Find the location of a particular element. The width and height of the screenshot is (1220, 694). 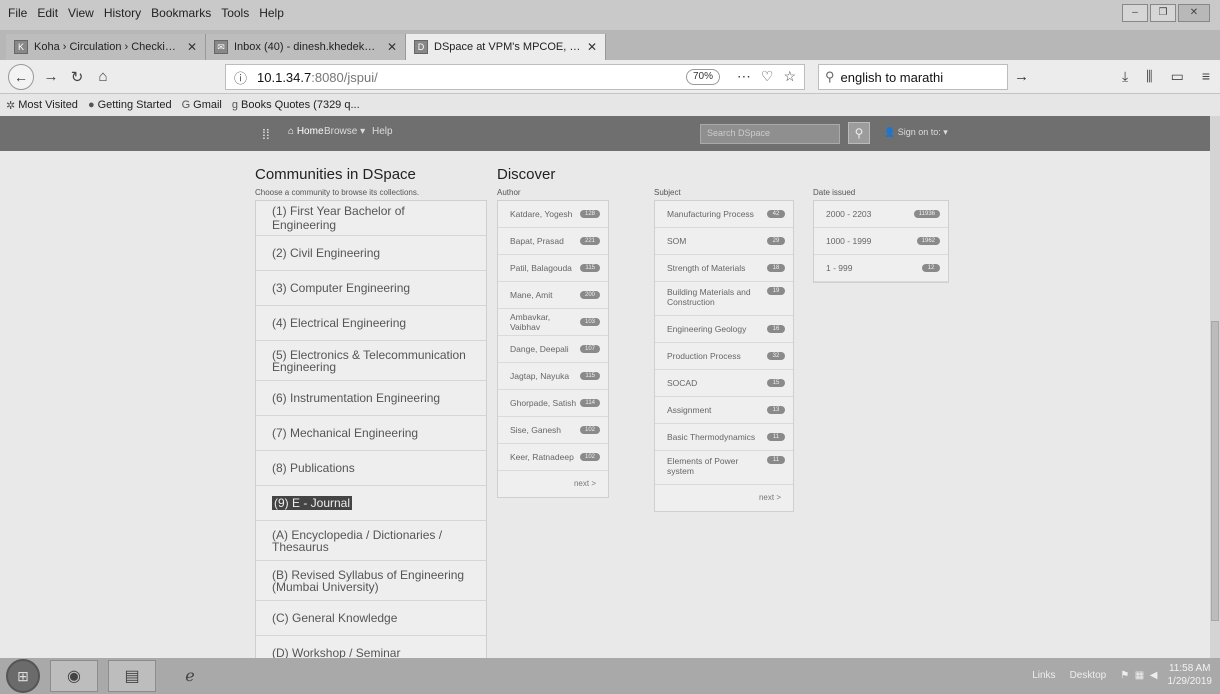

tab-dspace: D DSpace at VPM's MPCOE, Velr ✕ is located at coordinates (506, 47).